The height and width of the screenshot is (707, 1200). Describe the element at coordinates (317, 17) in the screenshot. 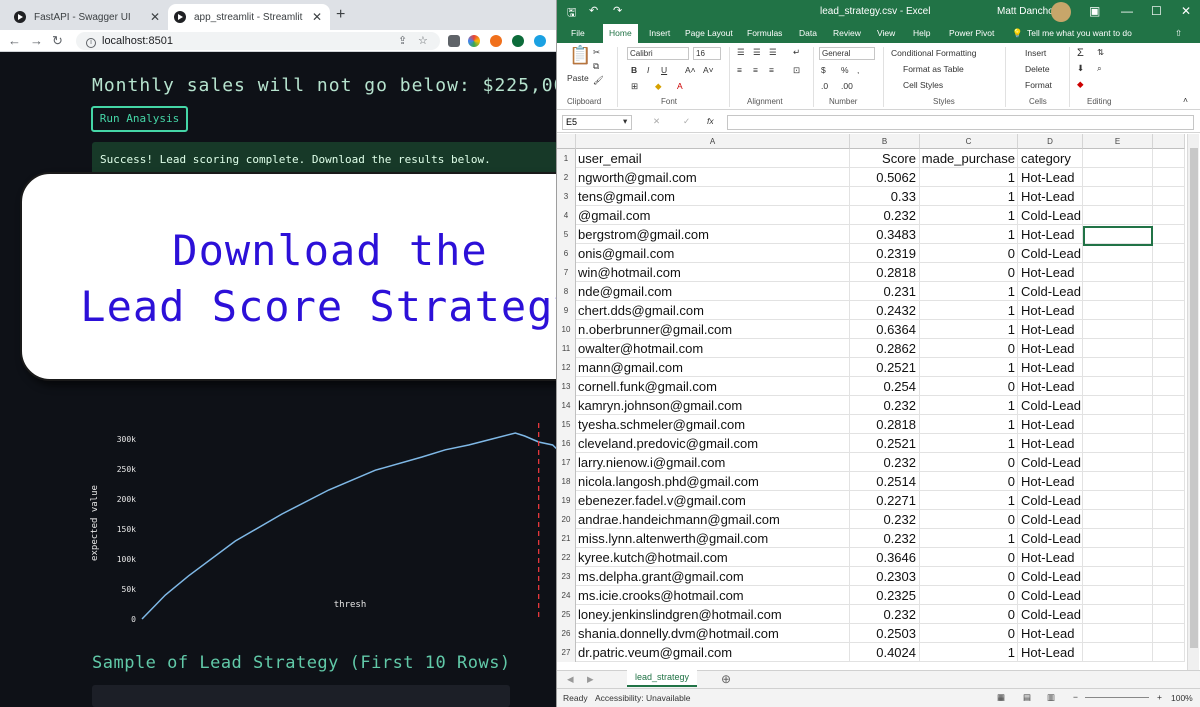

I see `close-tab-icon: ✕` at that location.